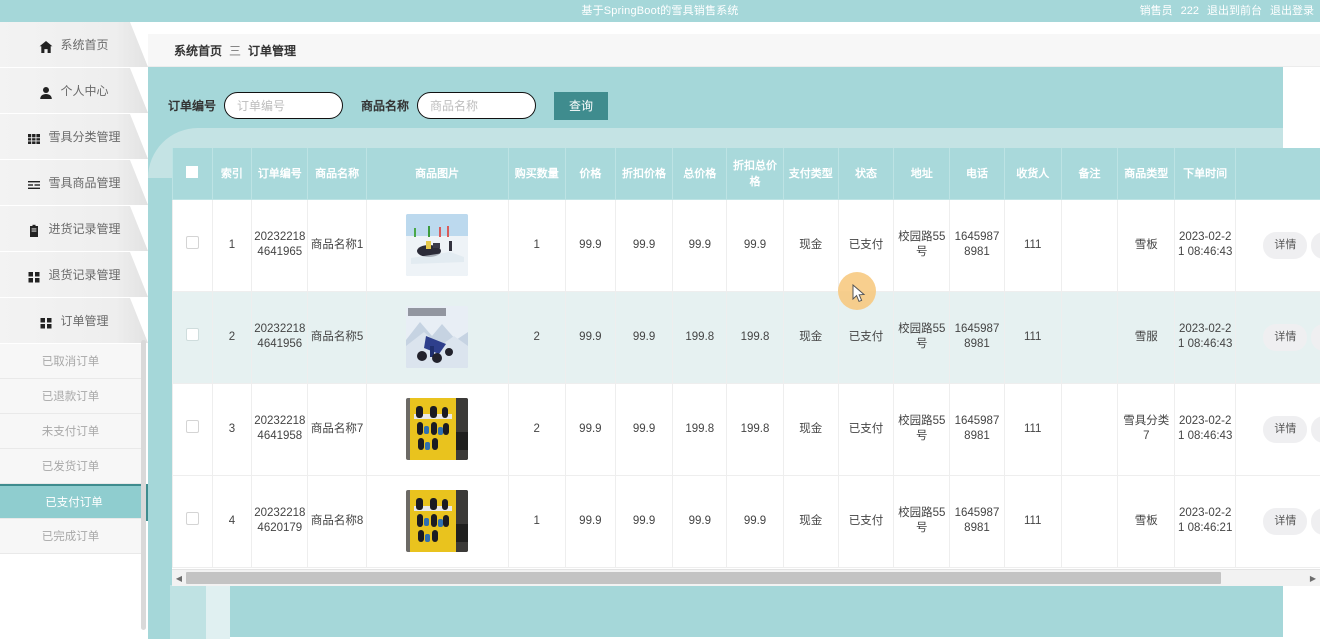 The image size is (1320, 639). I want to click on sidebar-subitem-refunded-orders: 已退款订单, so click(70, 396).